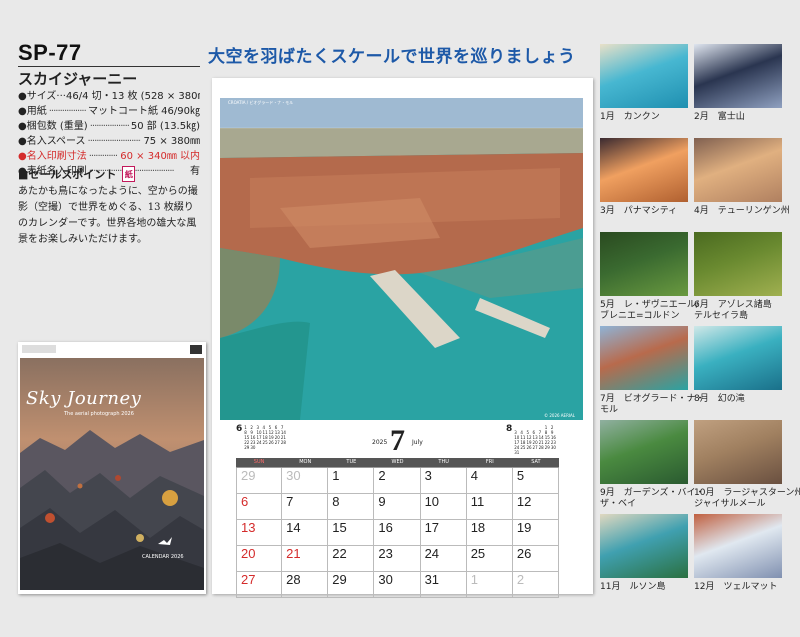 This screenshot has height=637, width=800. What do you see at coordinates (382, 501) in the screenshot?
I see `day-number: 9` at bounding box center [382, 501].